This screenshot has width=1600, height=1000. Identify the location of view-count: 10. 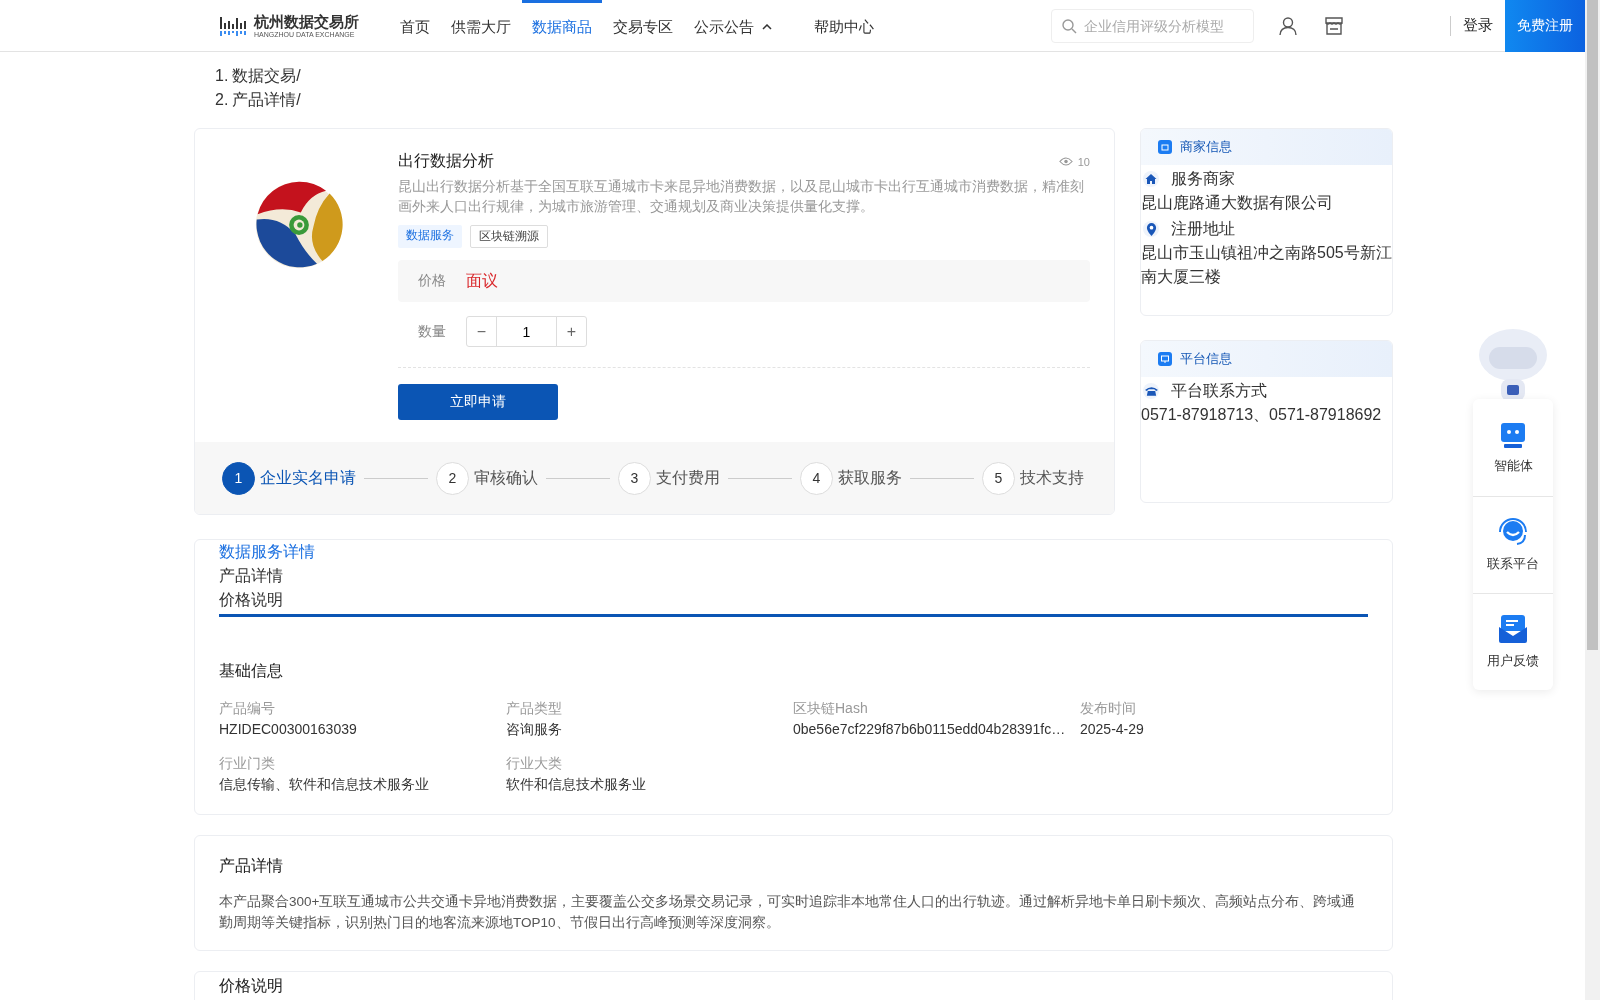
(1083, 161).